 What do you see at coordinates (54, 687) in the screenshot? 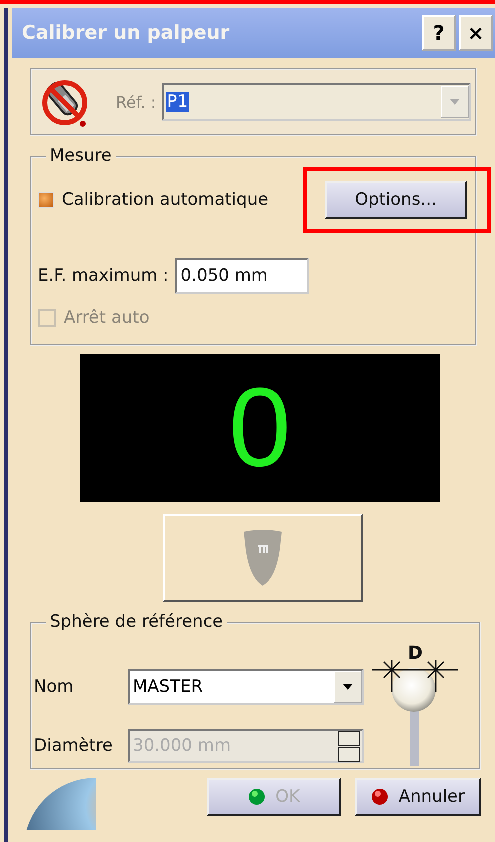
I see `field-label: Nom` at bounding box center [54, 687].